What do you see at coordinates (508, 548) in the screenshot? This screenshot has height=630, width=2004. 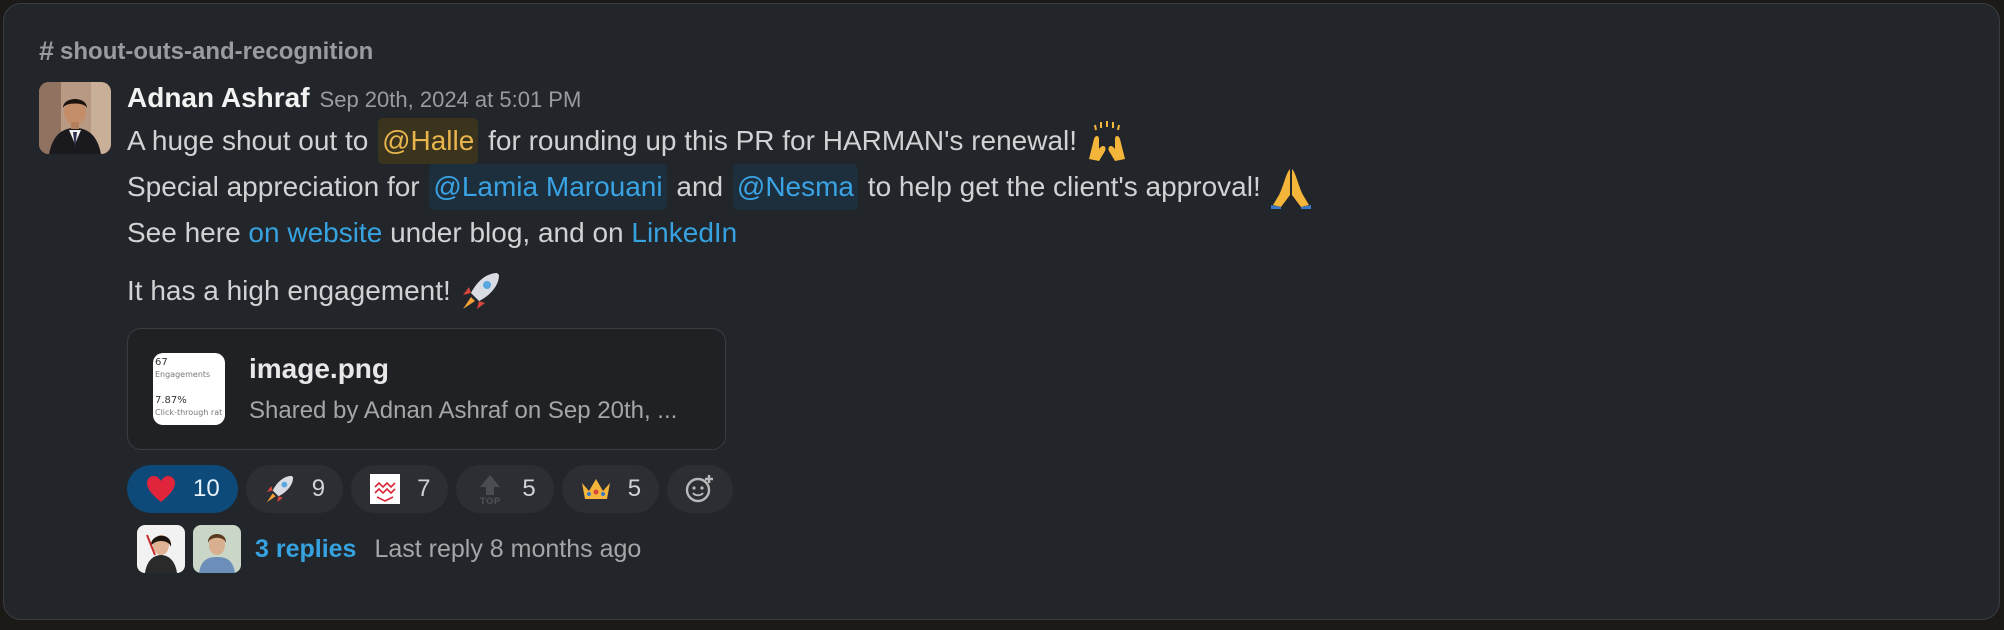 I see `last-reply-text: Last reply 8 months ago` at bounding box center [508, 548].